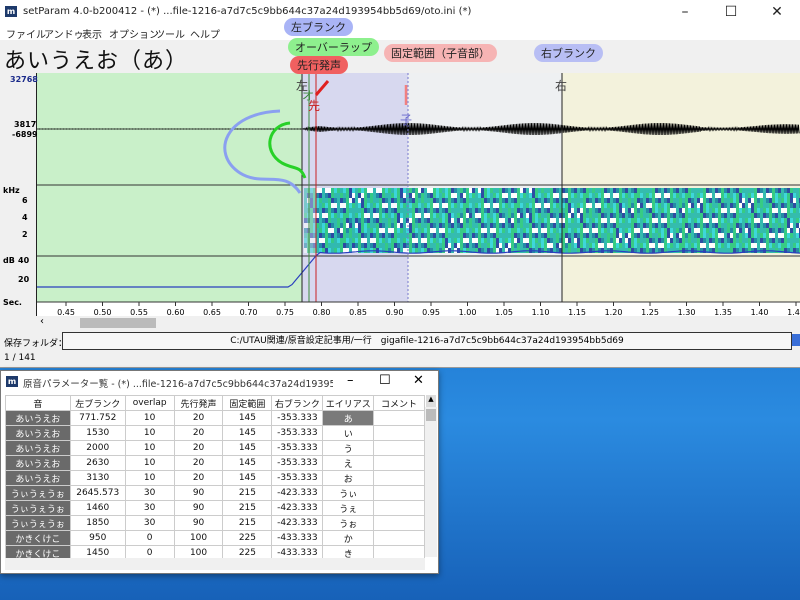 The width and height of the screenshot is (800, 600). I want to click on col-header: 左ブランク, so click(97, 403).